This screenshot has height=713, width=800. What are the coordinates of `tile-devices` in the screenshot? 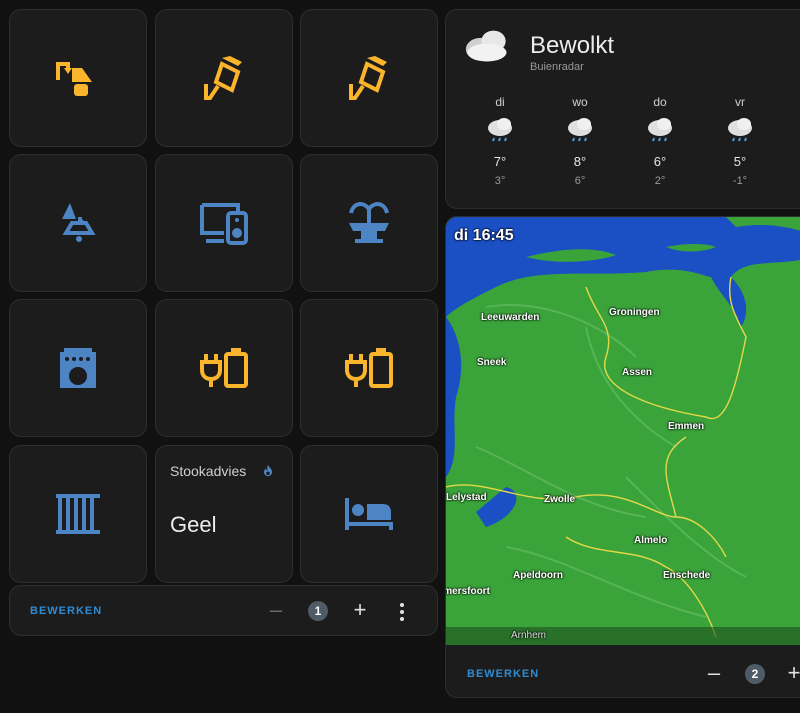 It's located at (224, 223).